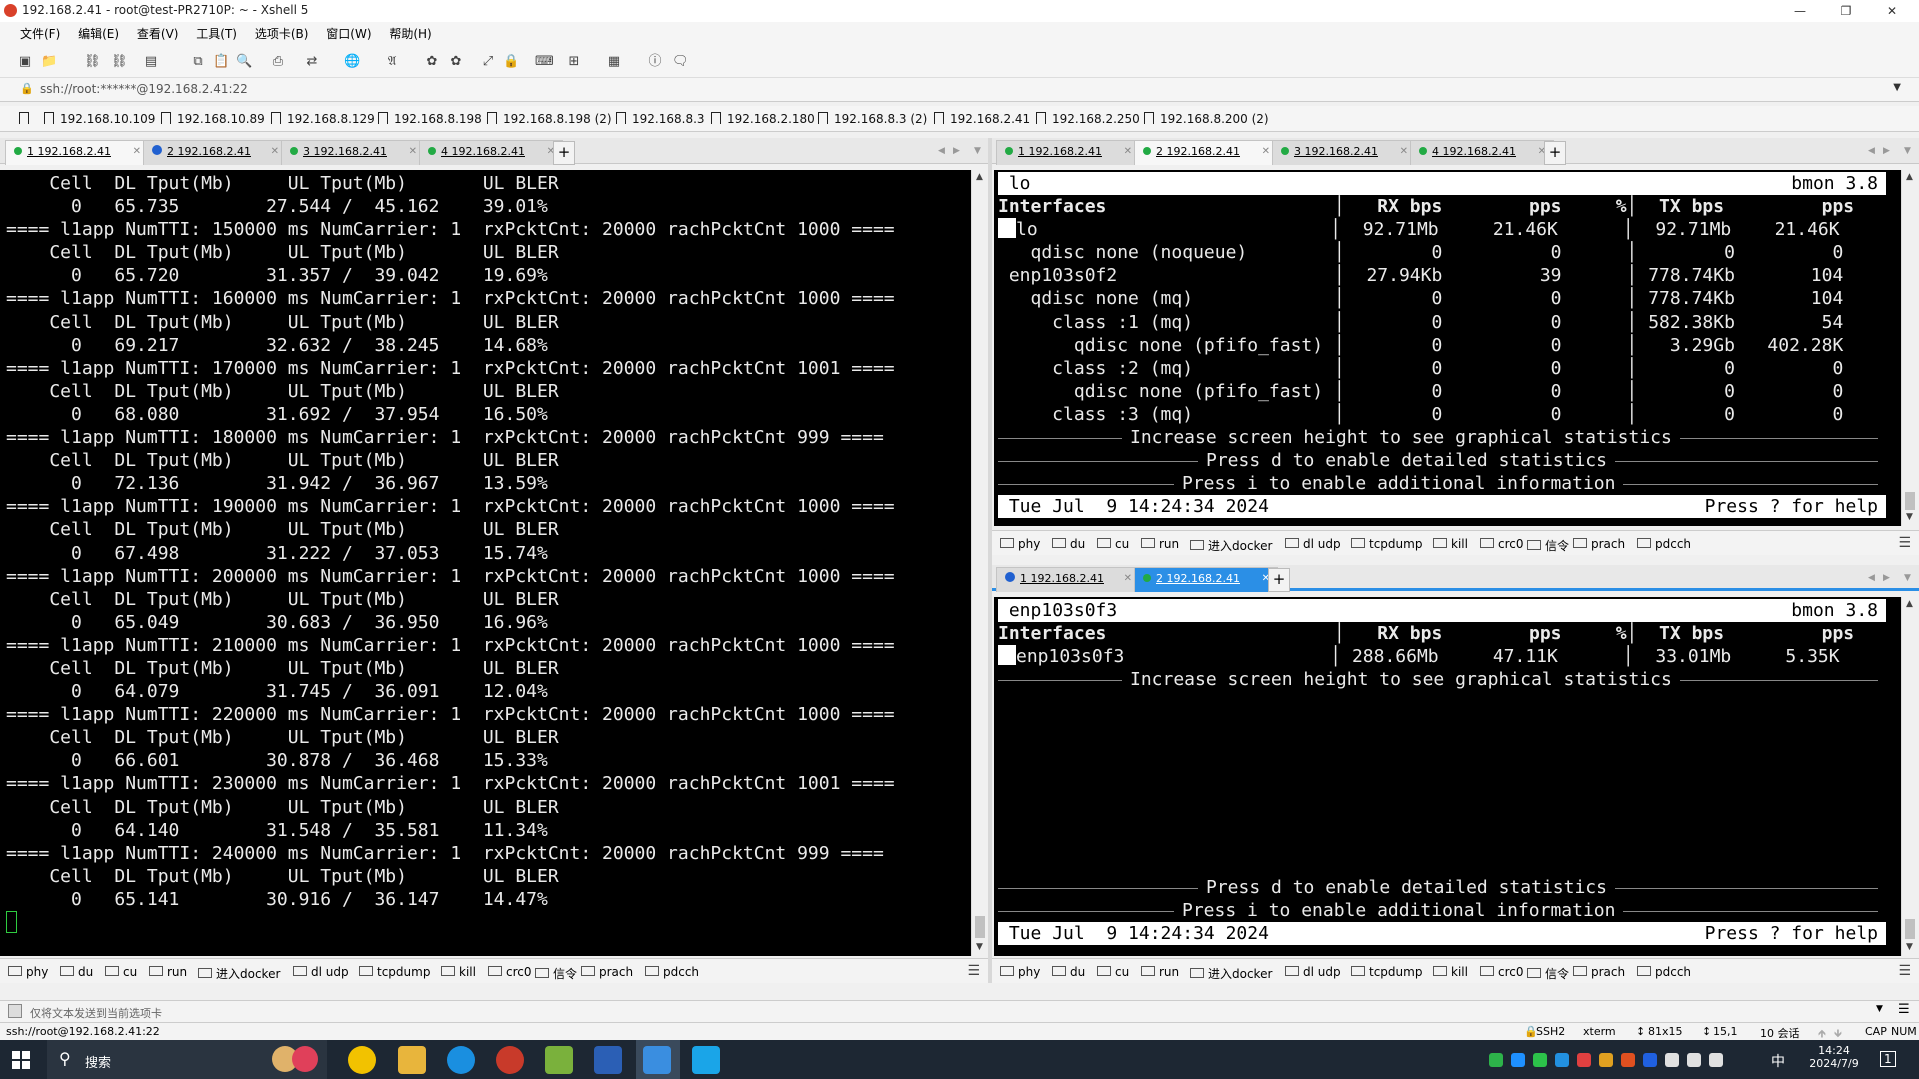 This screenshot has height=1079, width=1919. Describe the element at coordinates (432, 62) in the screenshot. I see `xftp-icon: ✿` at that location.